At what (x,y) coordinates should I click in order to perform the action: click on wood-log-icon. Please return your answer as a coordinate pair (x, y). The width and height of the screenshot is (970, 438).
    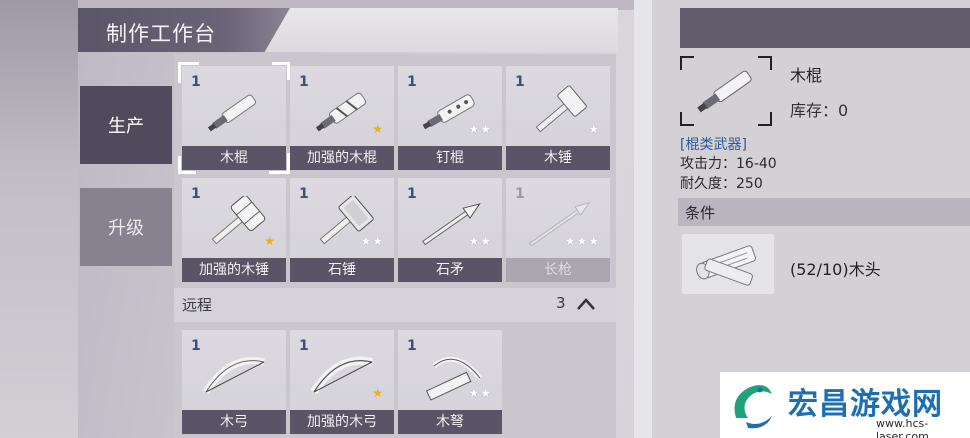
    Looking at the image, I should click on (726, 265).